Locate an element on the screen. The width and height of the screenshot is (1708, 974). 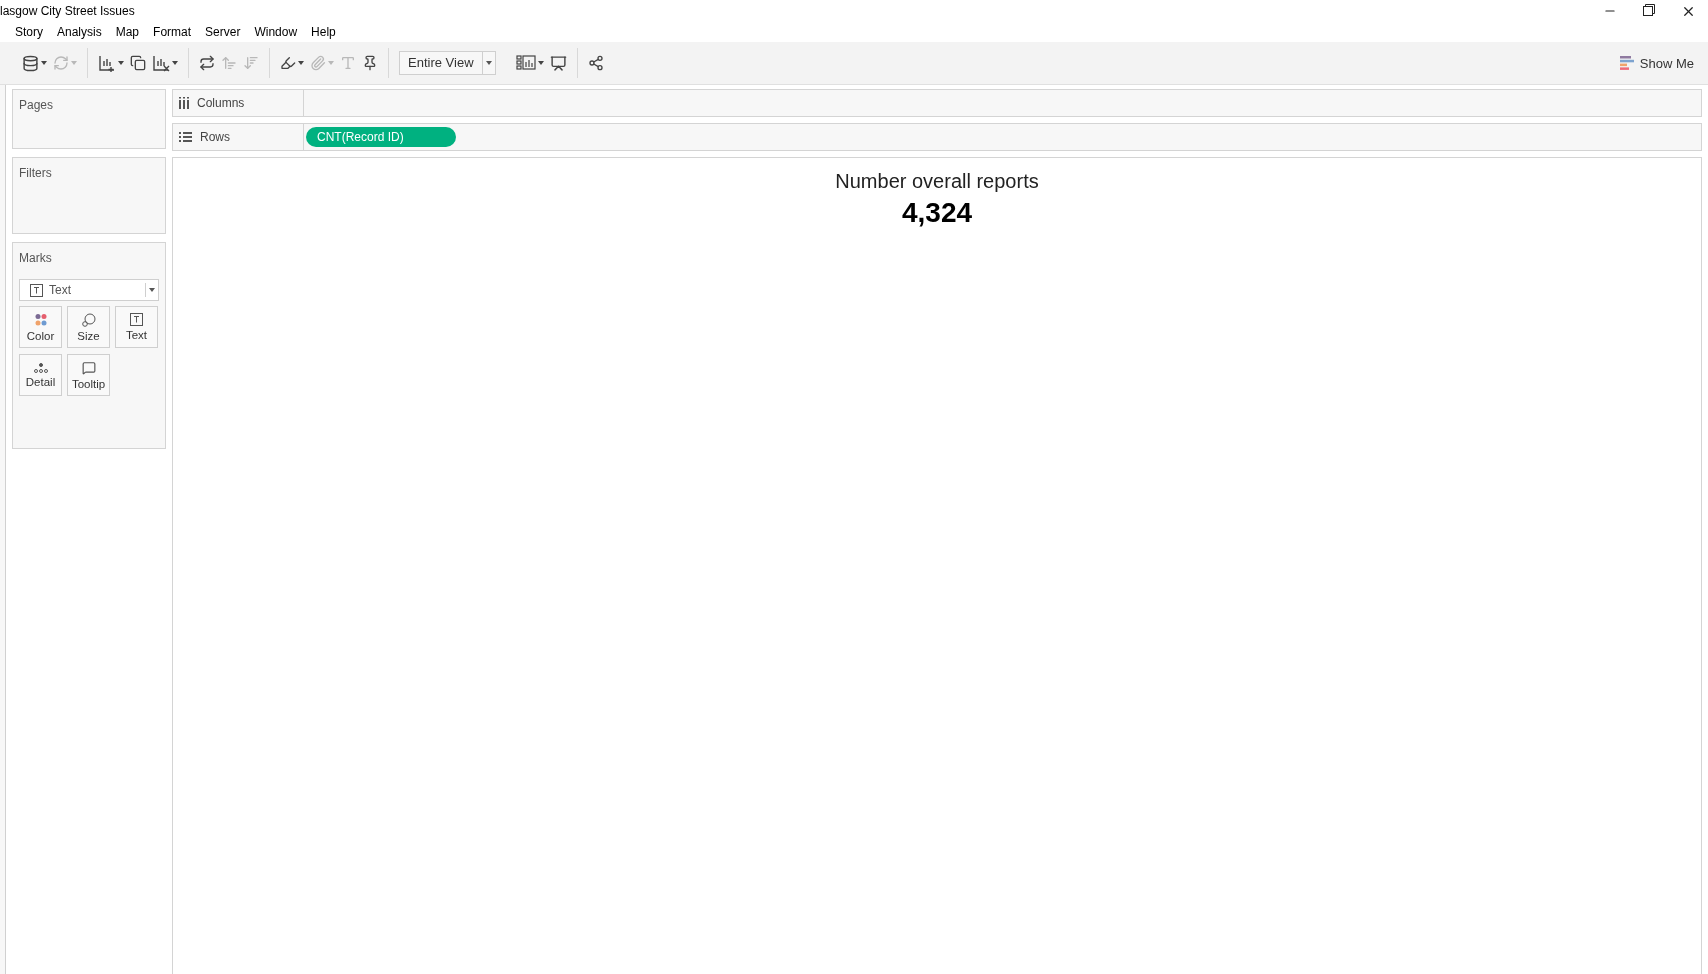
show-cards-icon is located at coordinates (529, 63).